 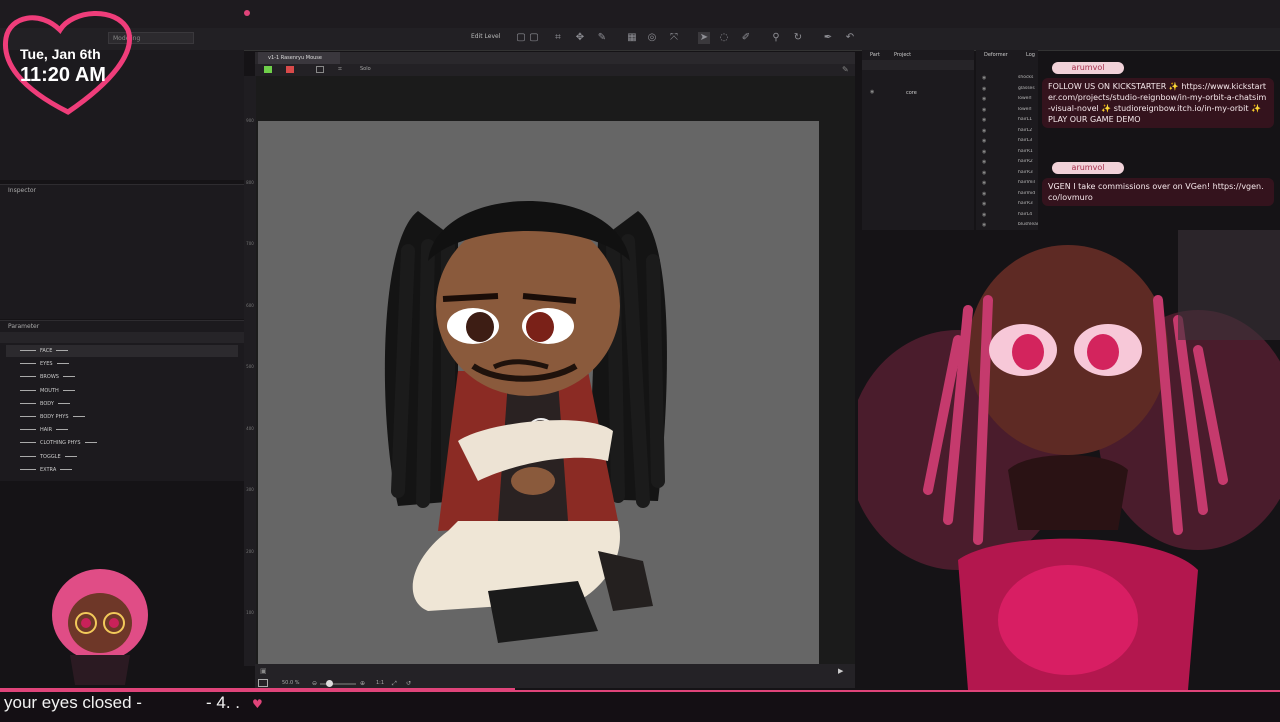 What do you see at coordinates (798, 38) in the screenshot?
I see `rotate-icon: ↻` at bounding box center [798, 38].